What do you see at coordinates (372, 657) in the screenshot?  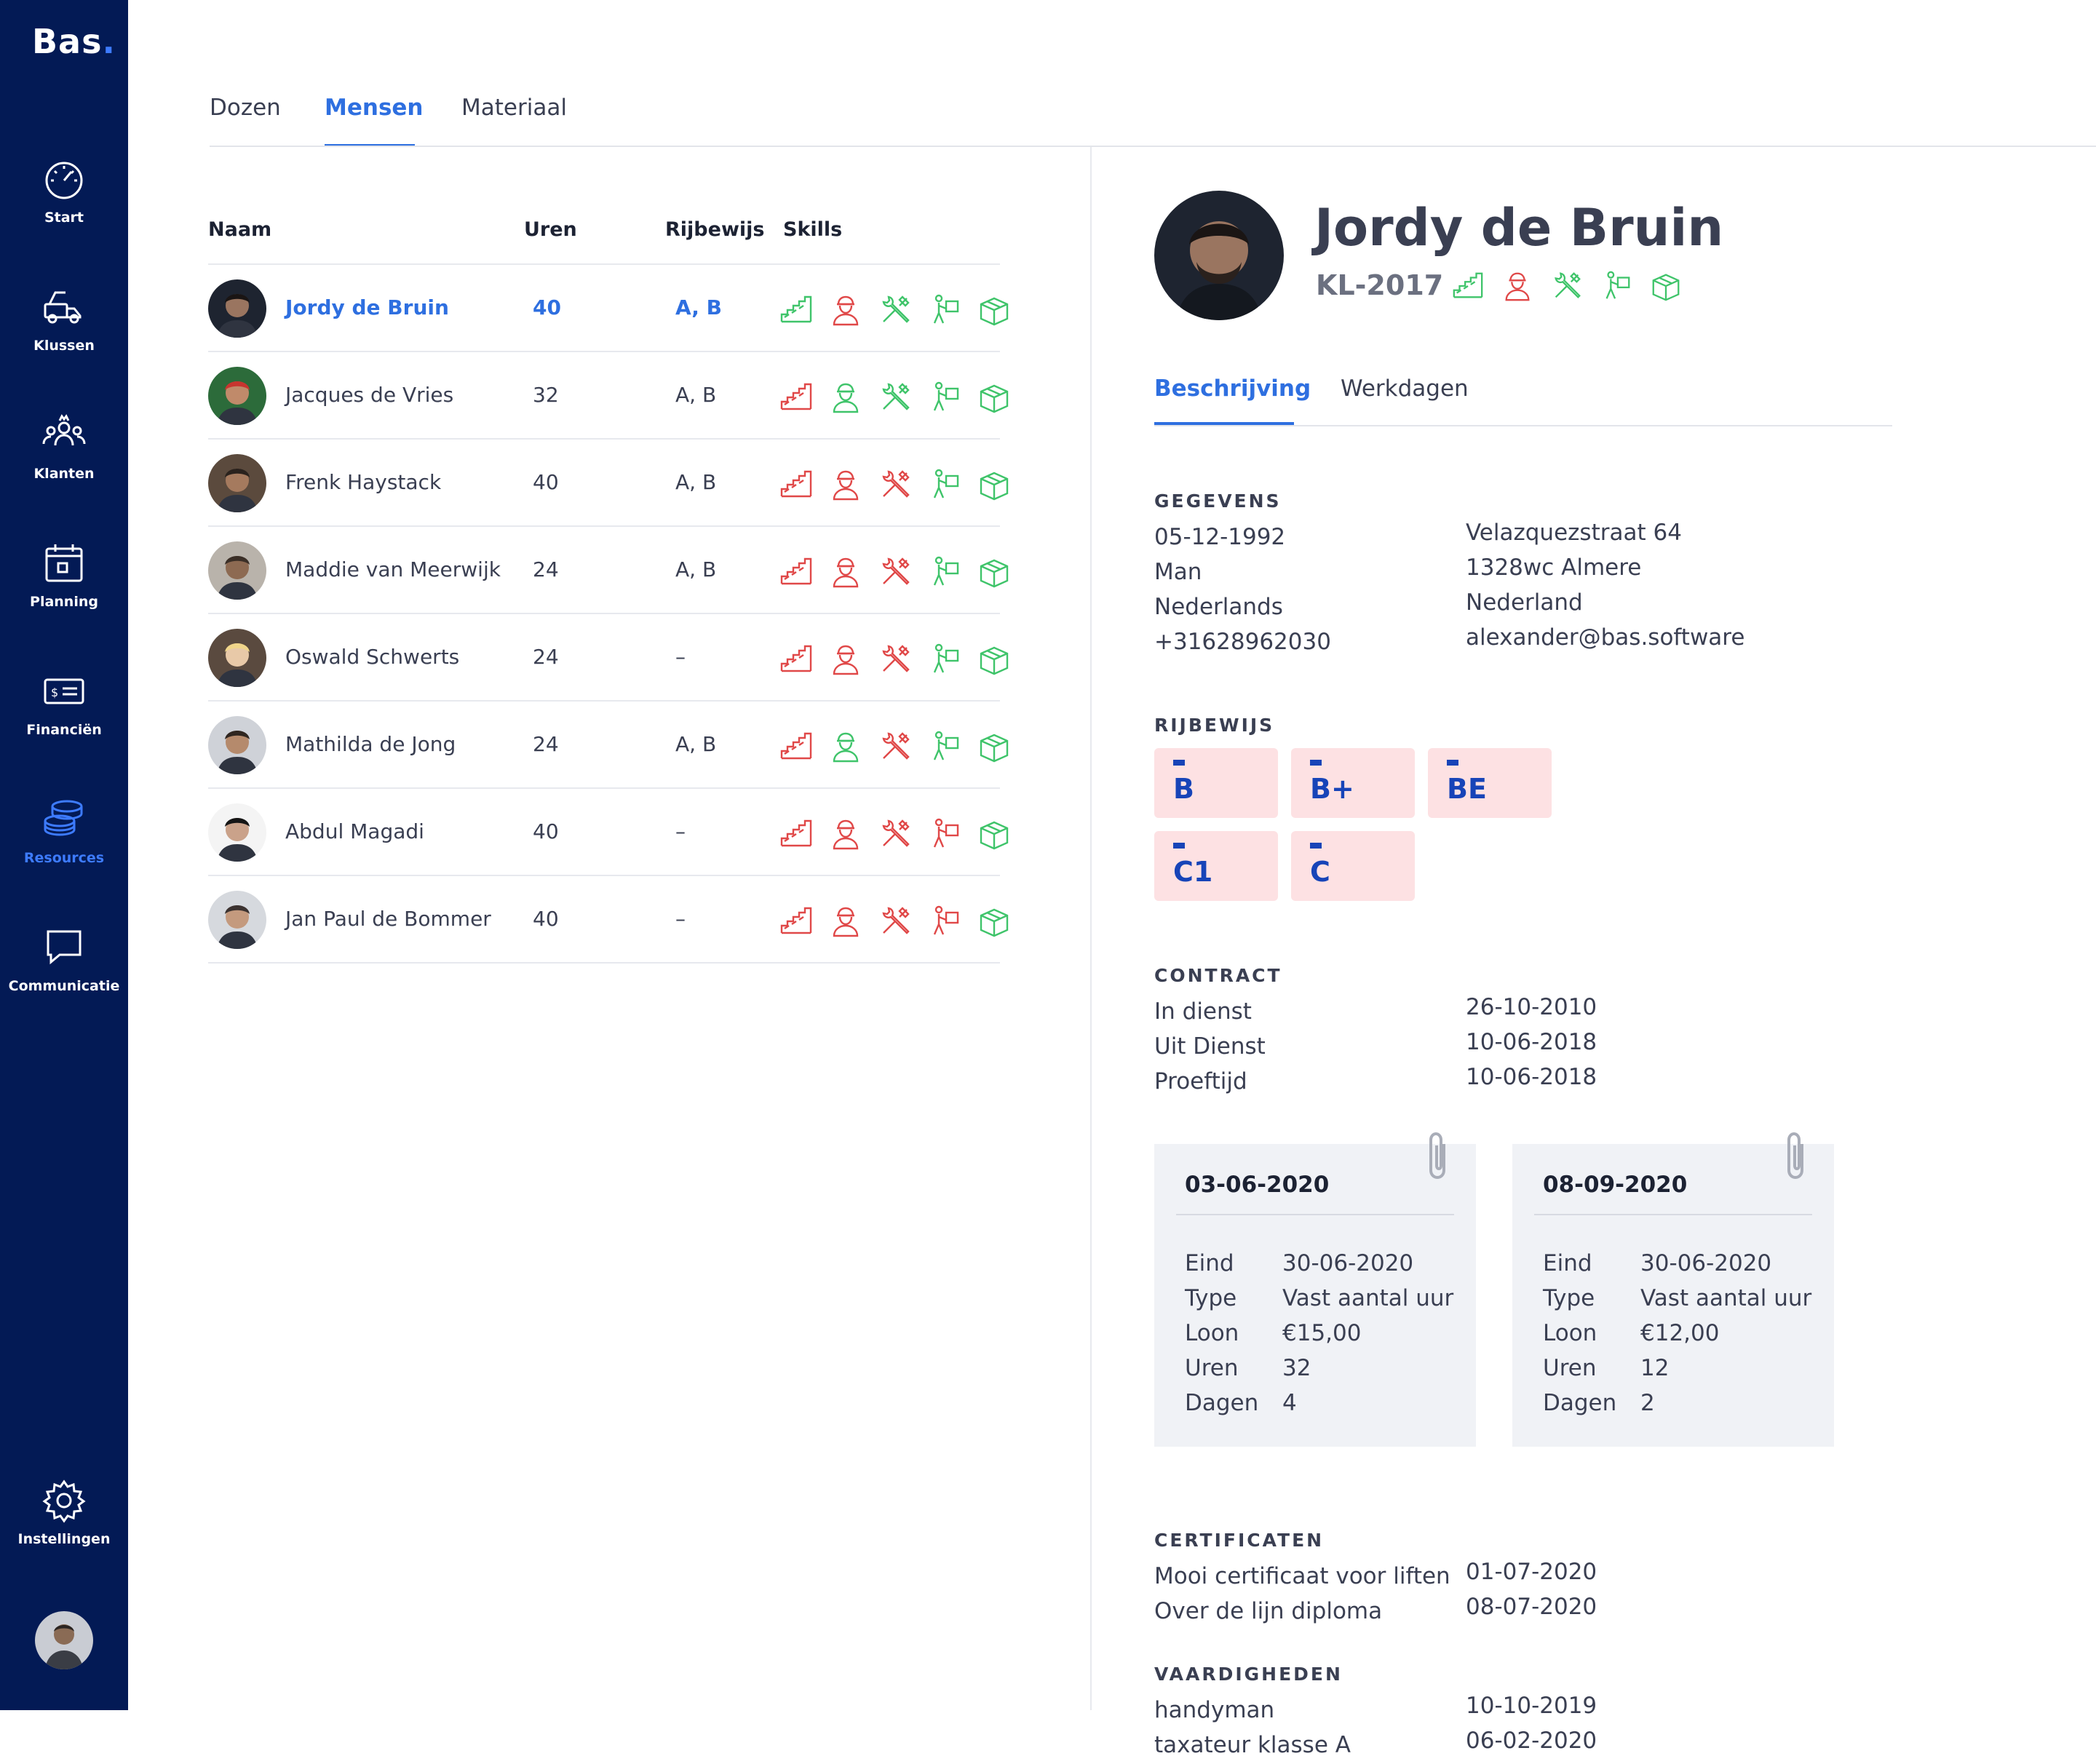 I see `person-name: Oswald Schwerts` at bounding box center [372, 657].